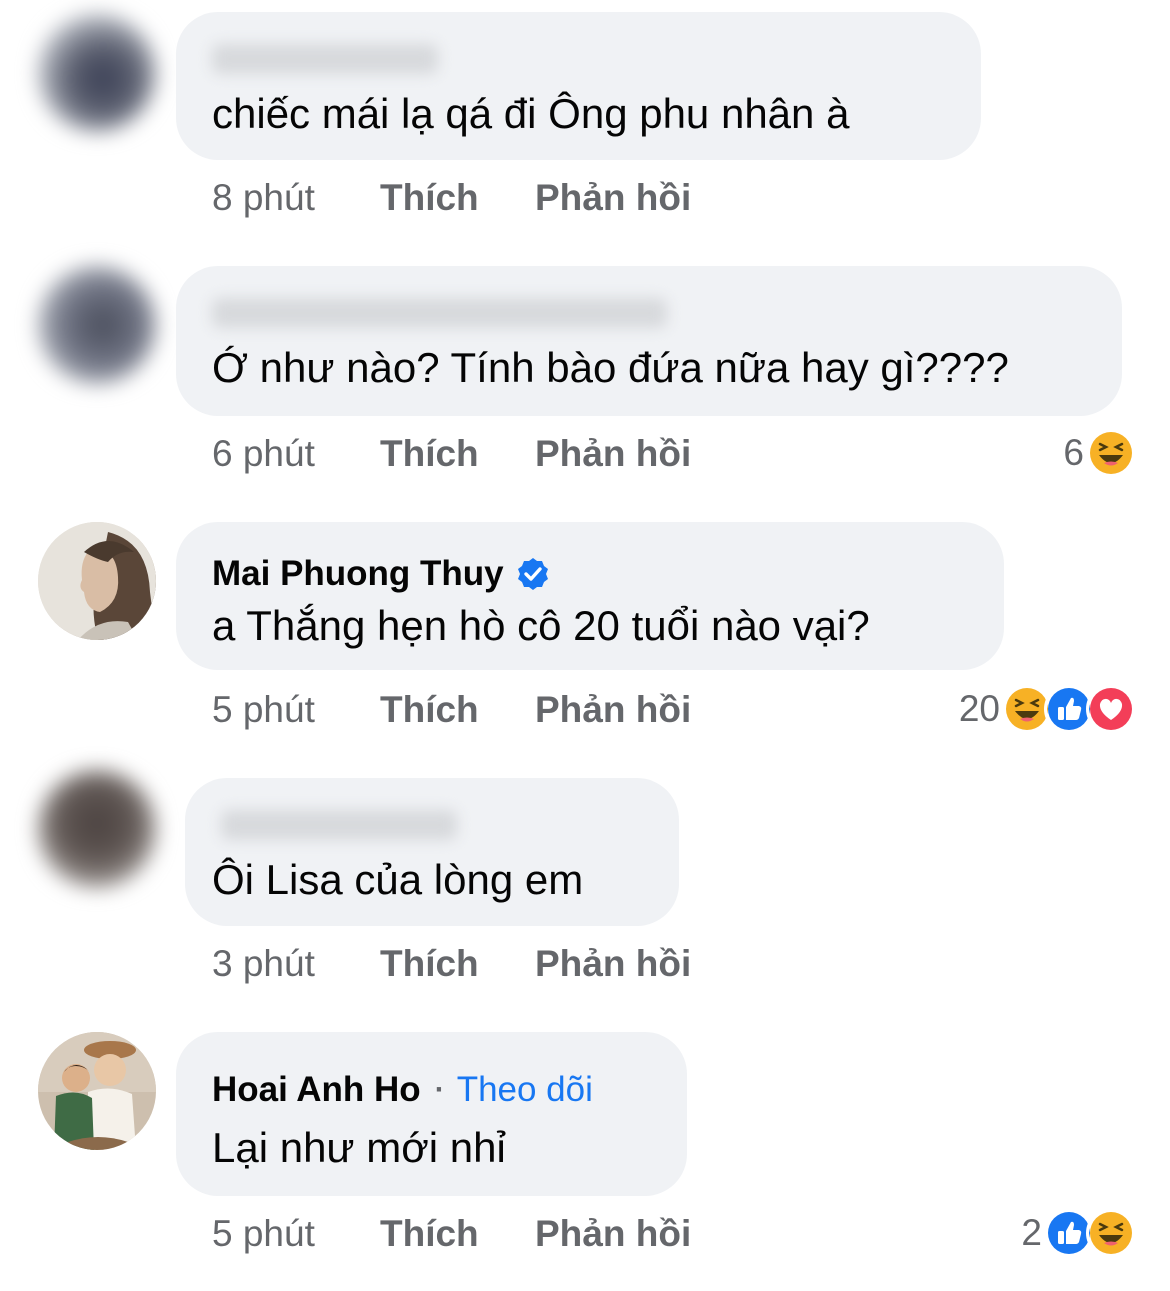  Describe the element at coordinates (296, 198) in the screenshot. I see `comment-time: 8 phút` at that location.